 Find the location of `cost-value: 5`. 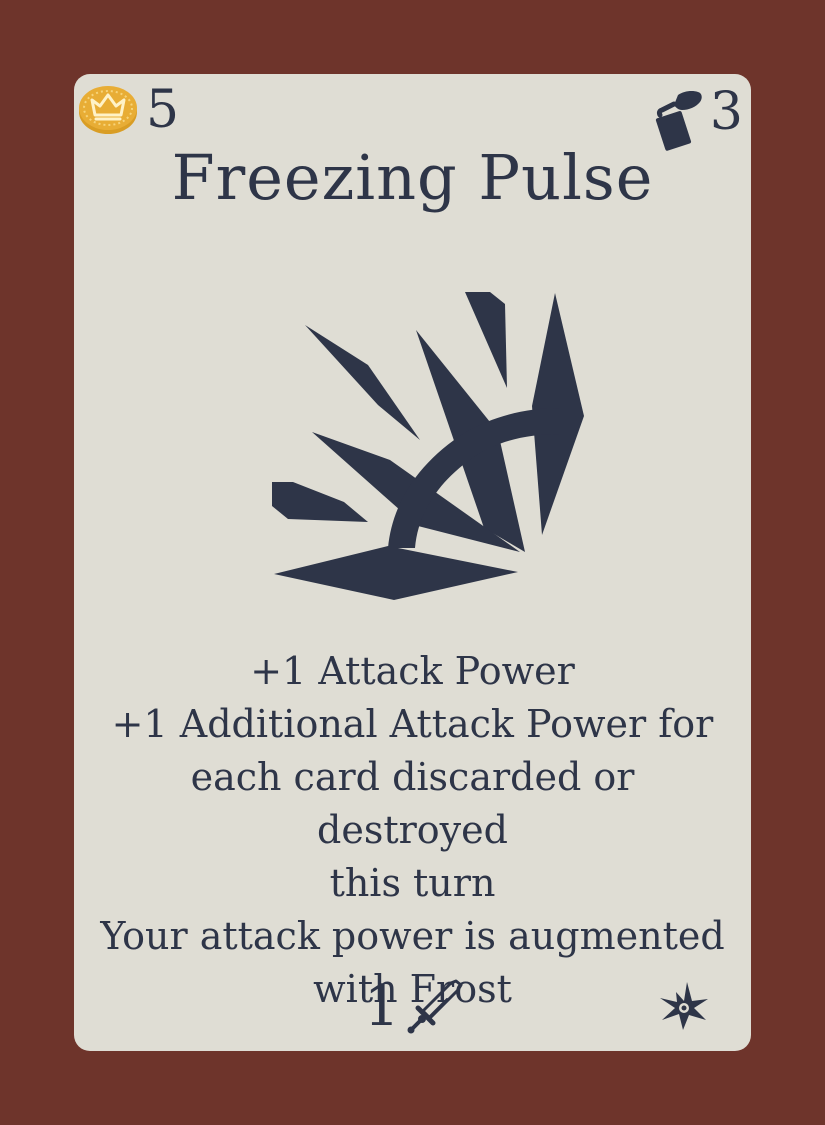

cost-value: 5 is located at coordinates (163, 110).